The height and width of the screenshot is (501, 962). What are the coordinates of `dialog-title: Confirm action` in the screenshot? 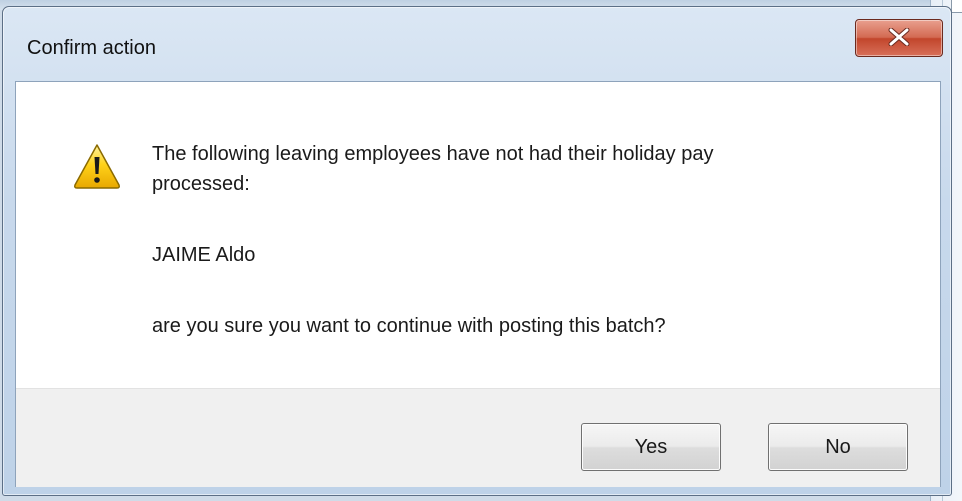 It's located at (91, 48).